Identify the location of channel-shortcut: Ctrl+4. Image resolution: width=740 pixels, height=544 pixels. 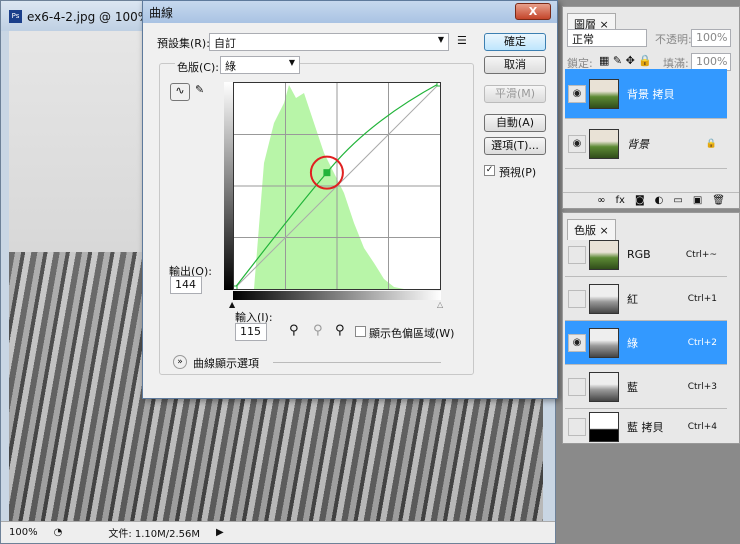
(702, 427).